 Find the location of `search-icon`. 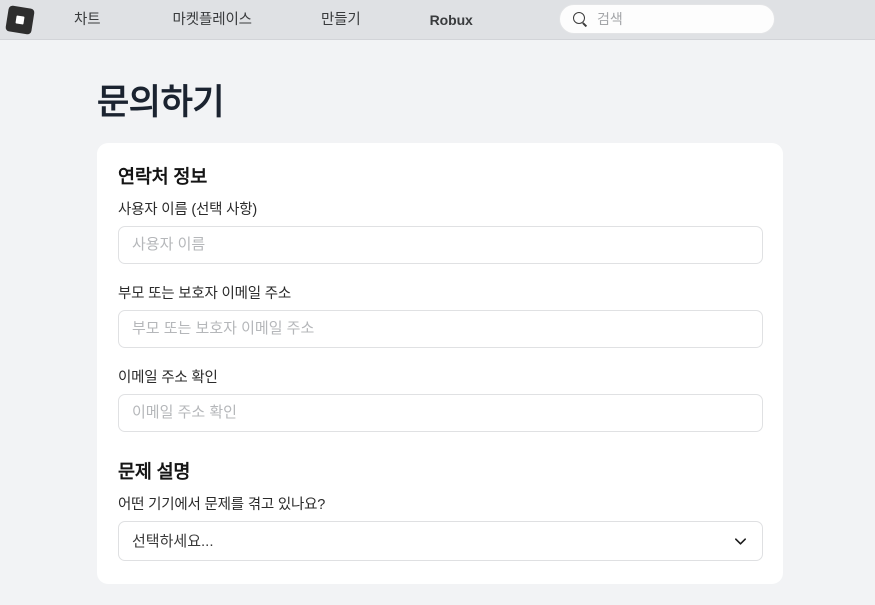

search-icon is located at coordinates (580, 19).